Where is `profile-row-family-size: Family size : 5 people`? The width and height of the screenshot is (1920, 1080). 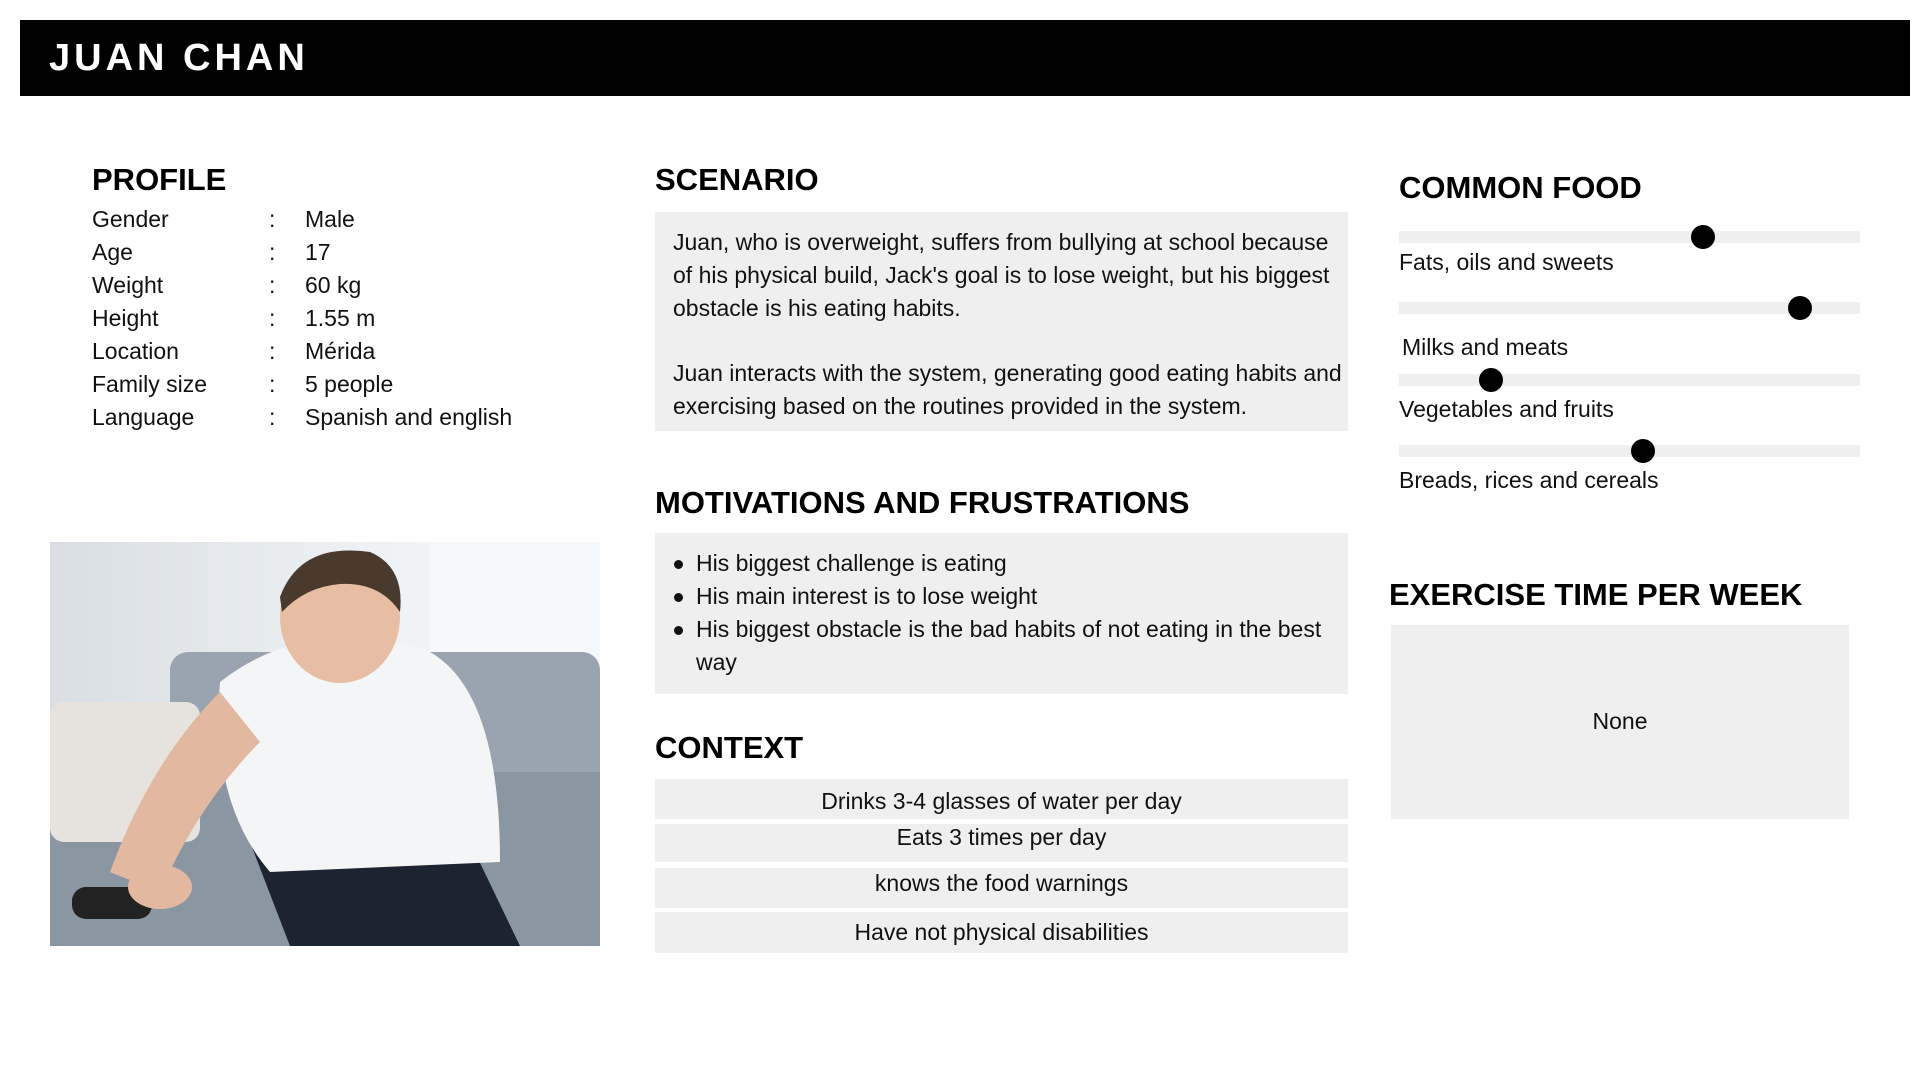 profile-row-family-size: Family size : 5 people is located at coordinates (342, 384).